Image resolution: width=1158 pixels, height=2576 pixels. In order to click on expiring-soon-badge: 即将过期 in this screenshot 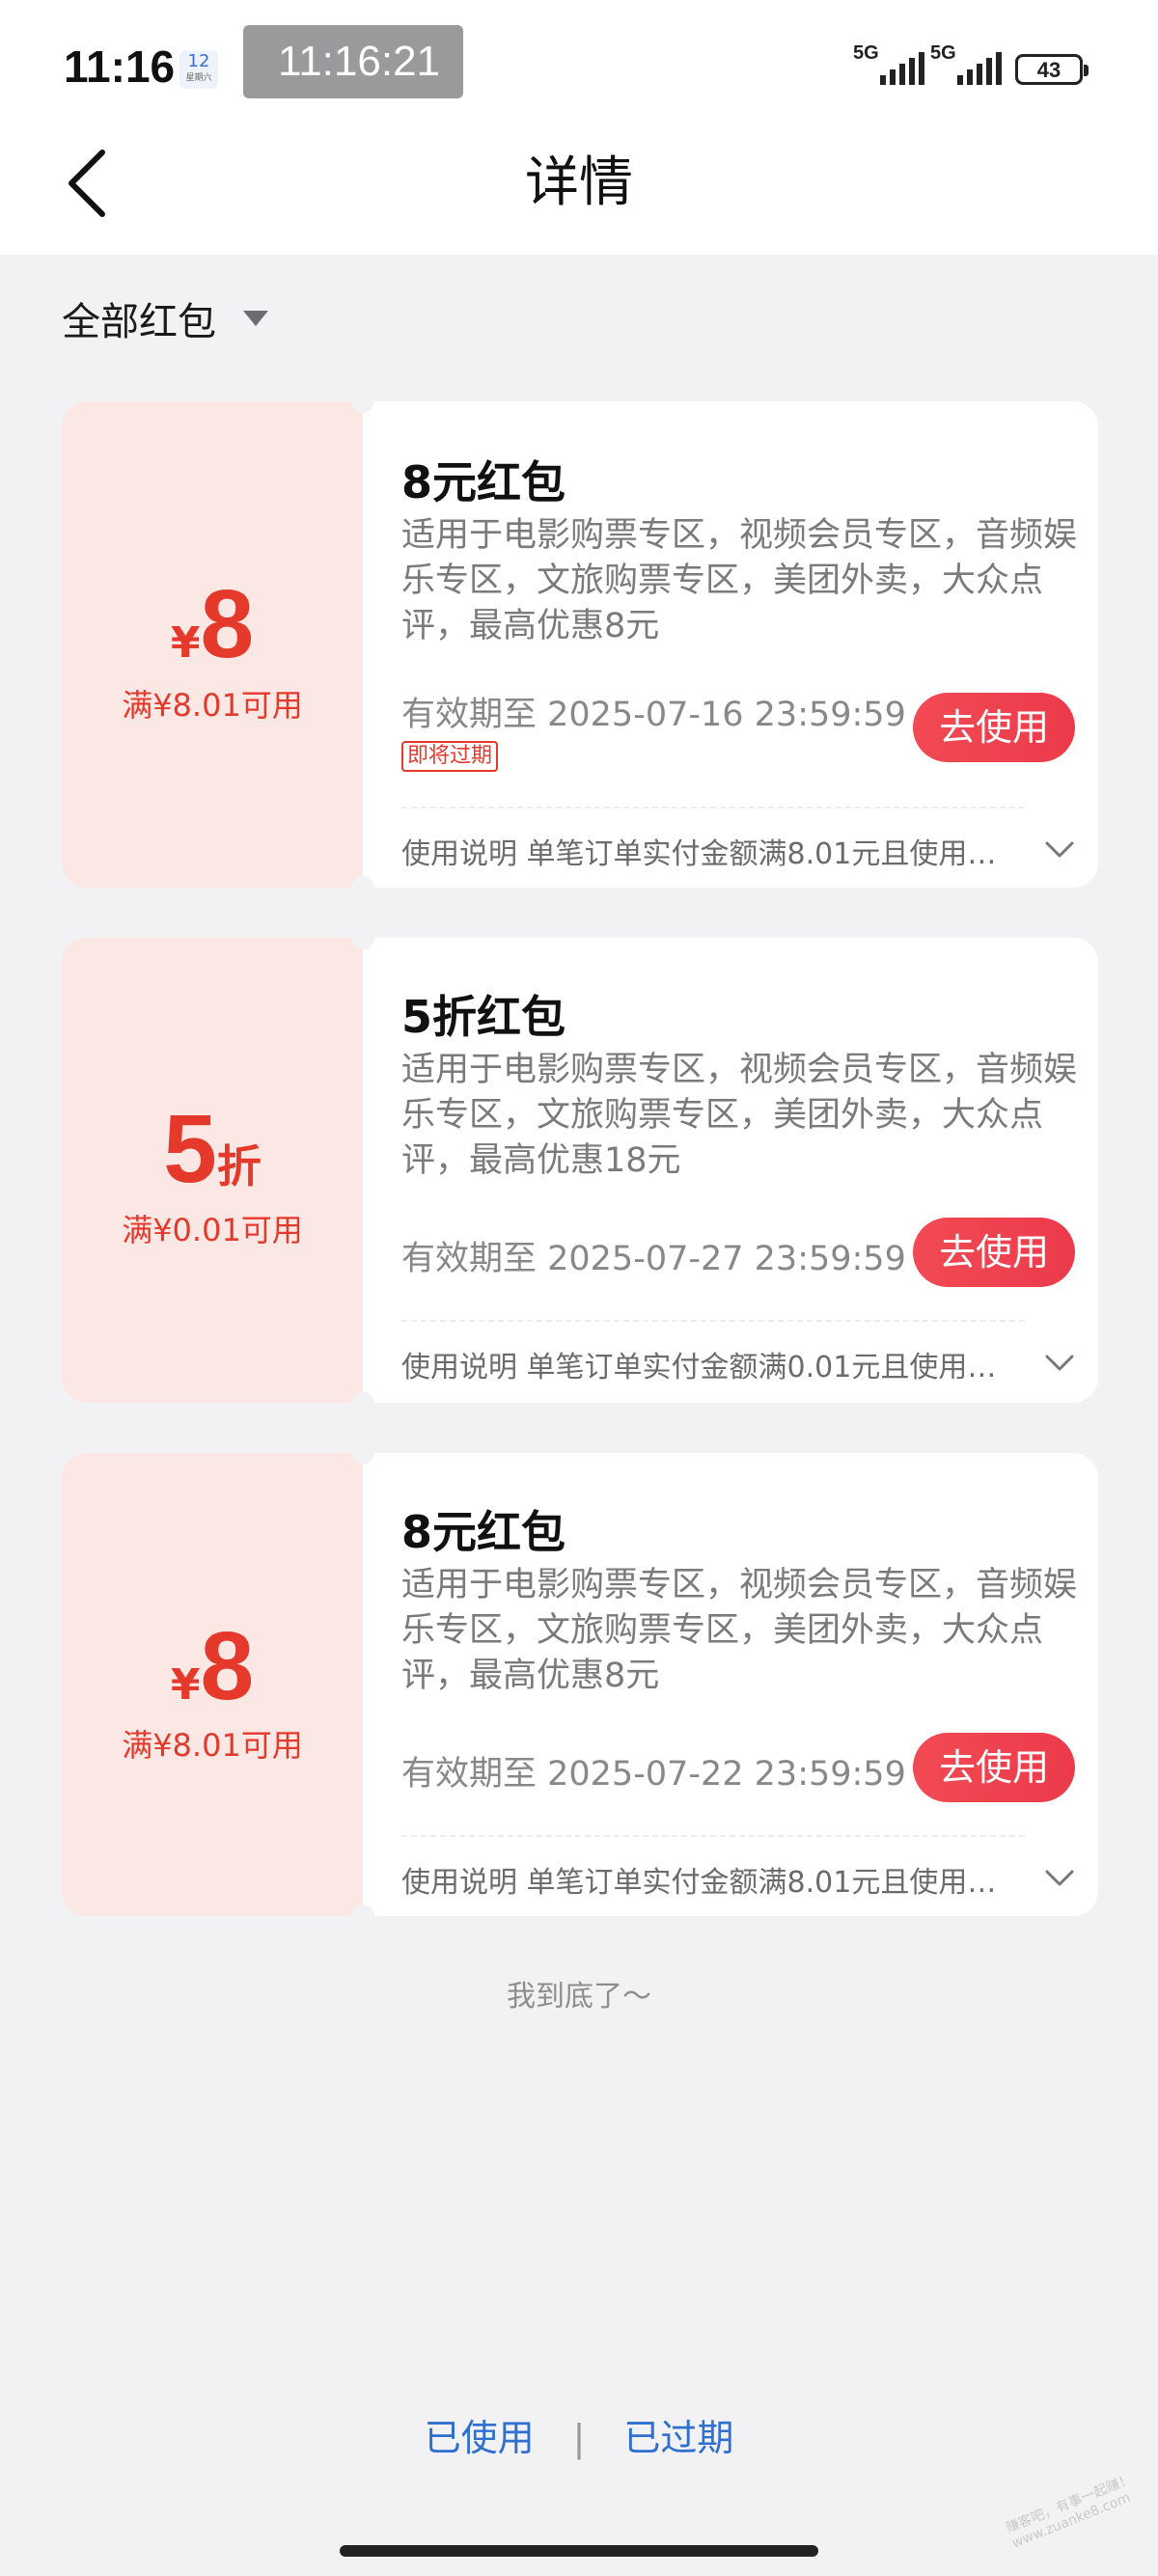, I will do `click(450, 756)`.